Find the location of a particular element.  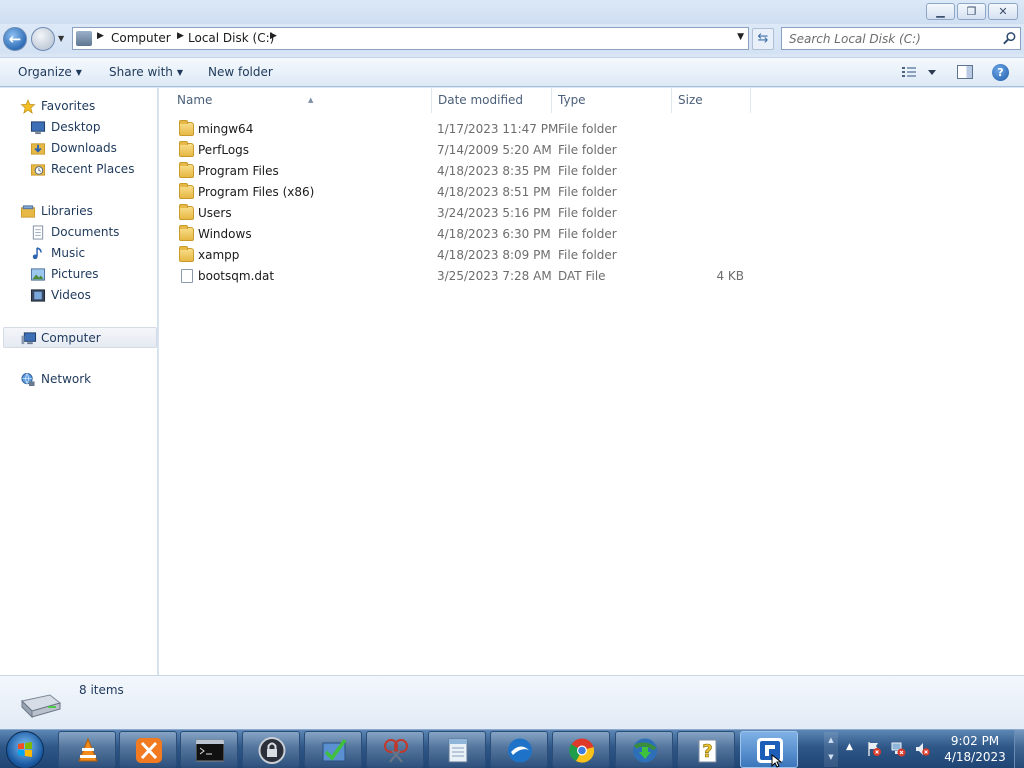

nav-label: Computer is located at coordinates (71, 338).